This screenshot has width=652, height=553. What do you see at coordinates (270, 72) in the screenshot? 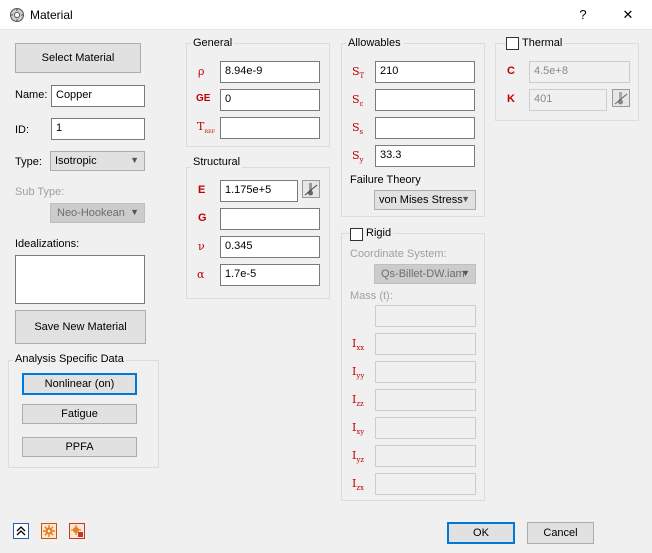
I see `density-field: 8.94e-9` at bounding box center [270, 72].